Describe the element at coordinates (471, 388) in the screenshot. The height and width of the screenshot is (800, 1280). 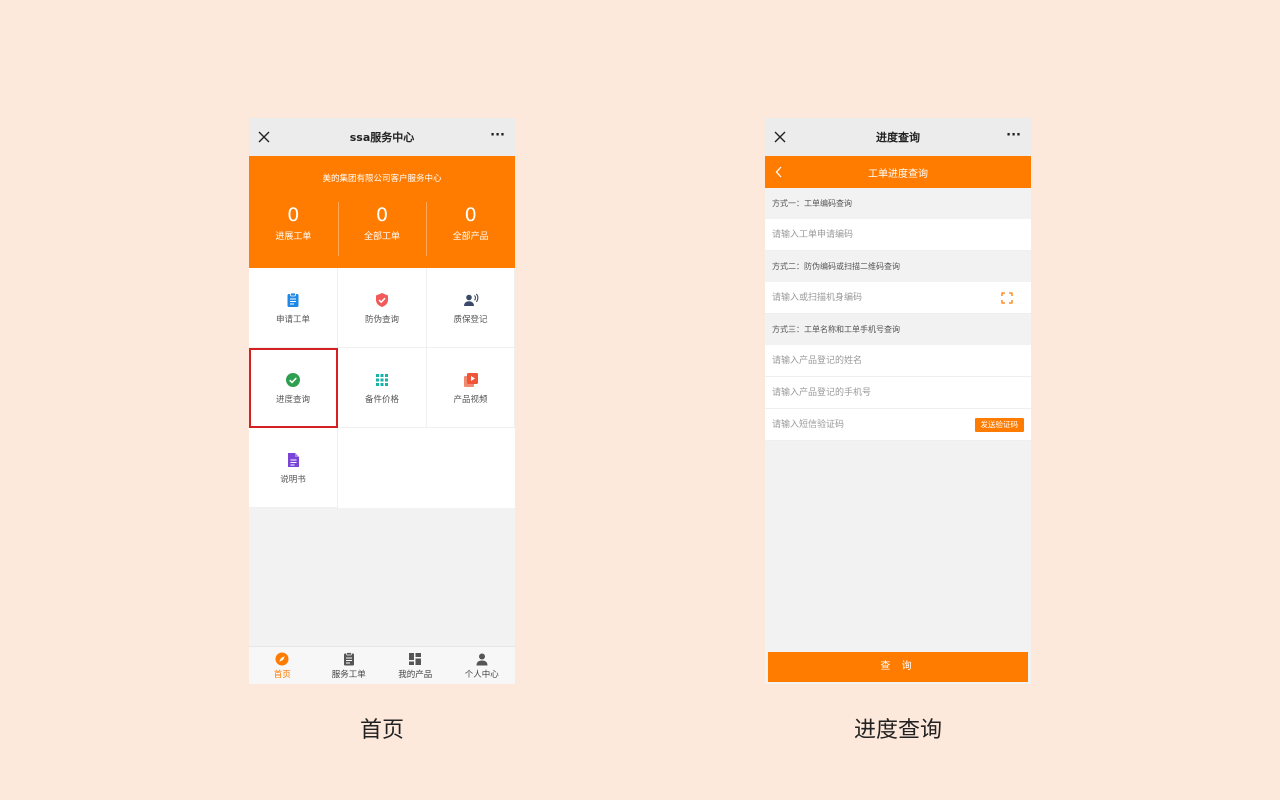
I see `grid-item-product-video: 产品视频` at that location.